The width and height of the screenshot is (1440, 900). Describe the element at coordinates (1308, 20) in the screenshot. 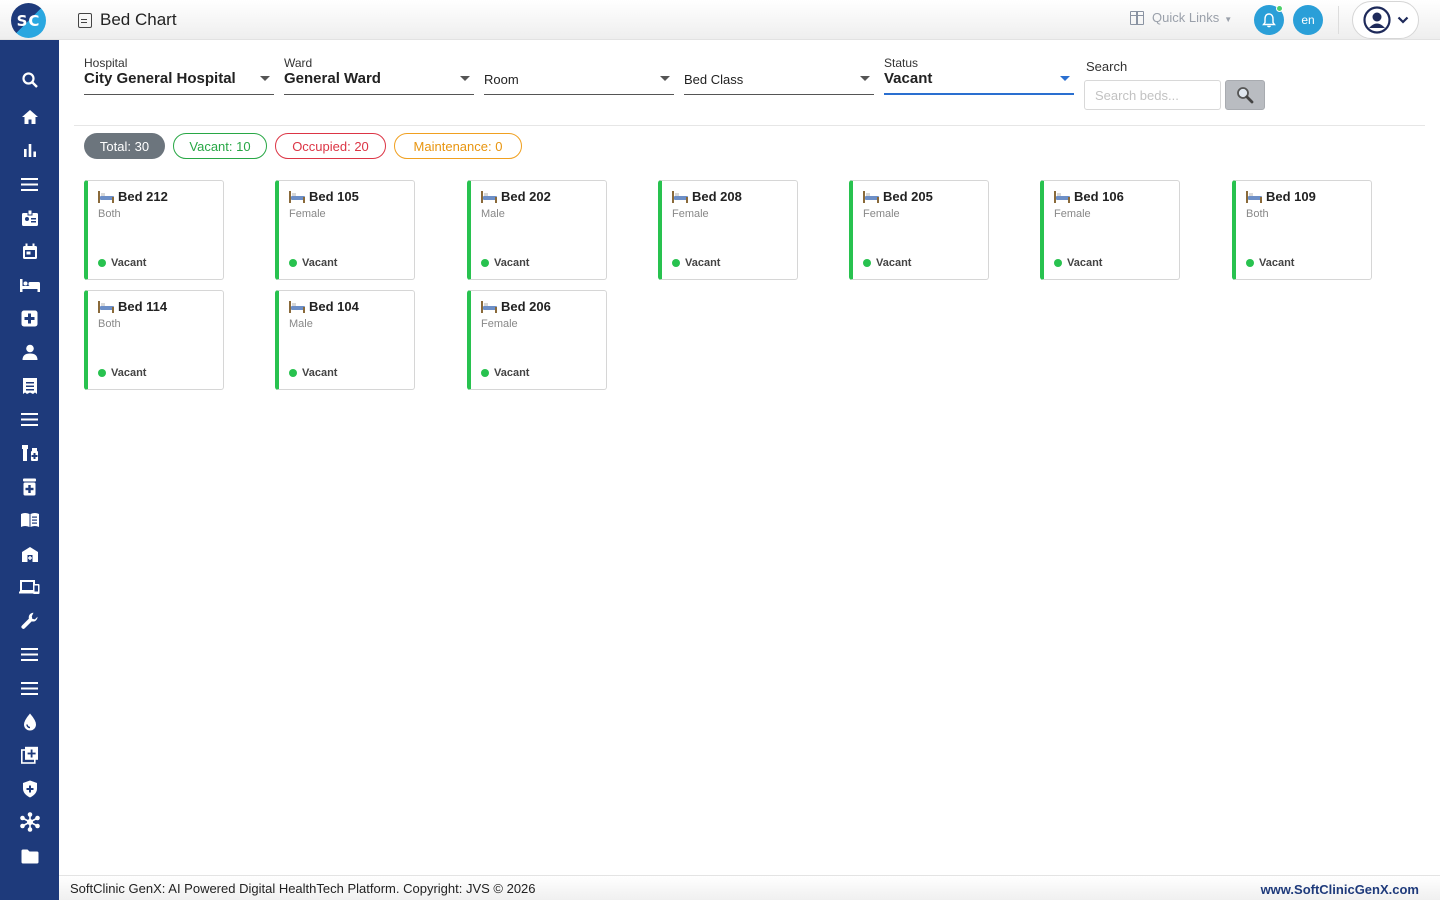

I see `language-button: en` at that location.